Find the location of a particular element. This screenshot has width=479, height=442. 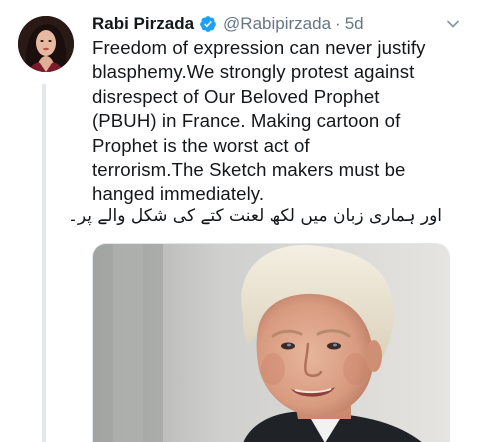

thread-line is located at coordinates (44, 263).